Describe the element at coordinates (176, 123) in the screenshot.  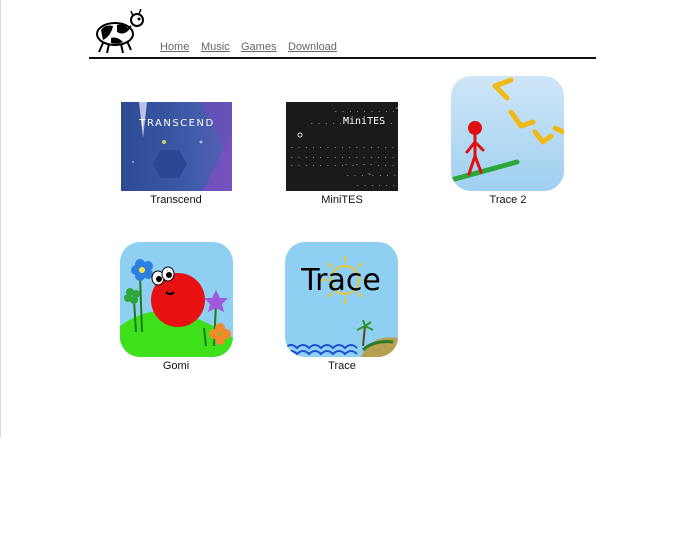
I see `transcend-logo-text: TRANSCEND` at that location.